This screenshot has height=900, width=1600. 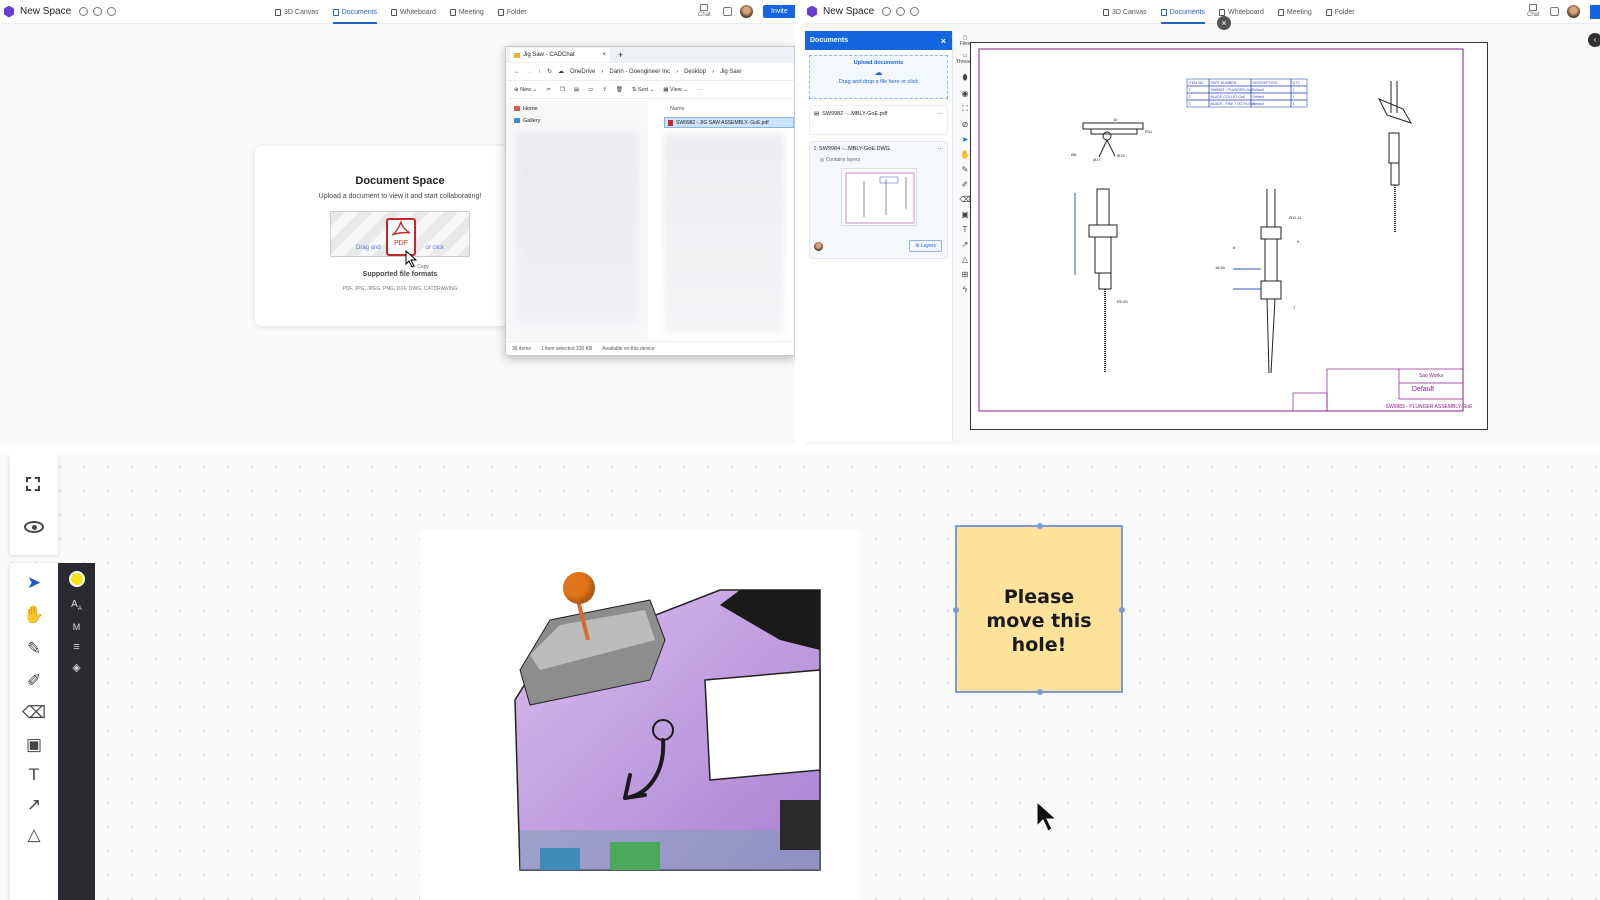 What do you see at coordinates (700, 90) in the screenshot?
I see `more-icon: ···` at bounding box center [700, 90].